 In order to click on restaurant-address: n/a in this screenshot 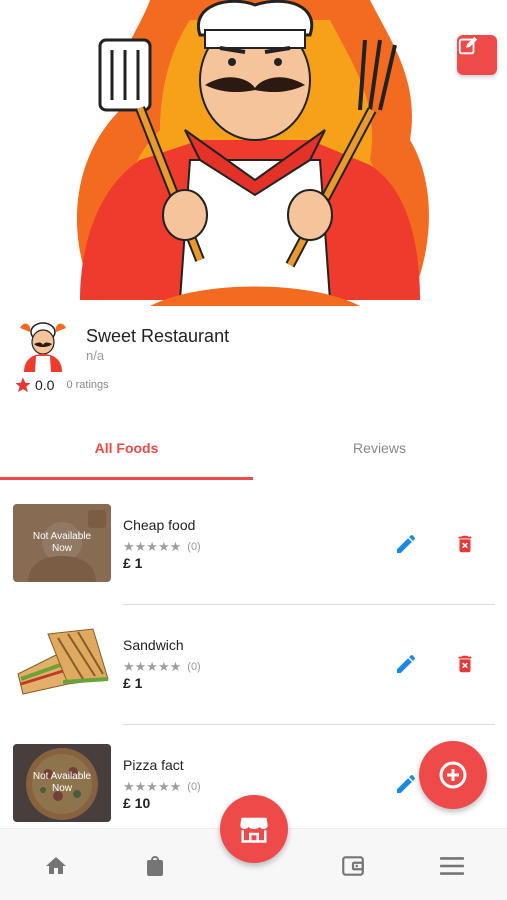, I will do `click(95, 355)`.